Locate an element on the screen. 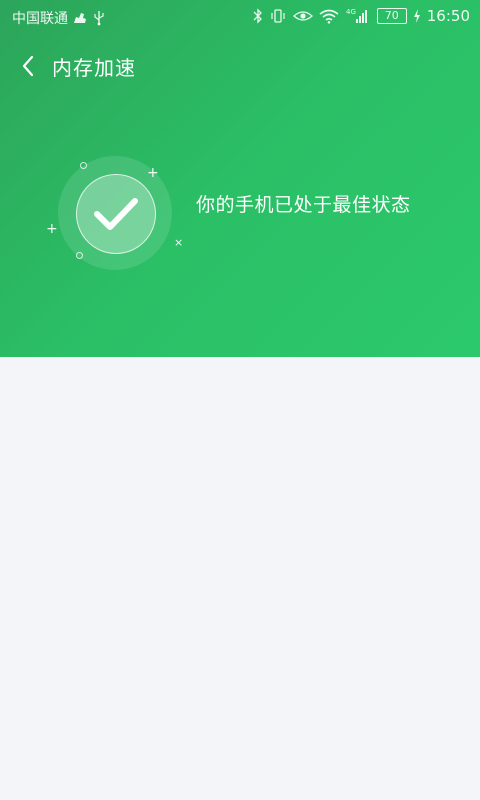 The width and height of the screenshot is (480, 800). page-title: 内存加速 is located at coordinates (94, 68).